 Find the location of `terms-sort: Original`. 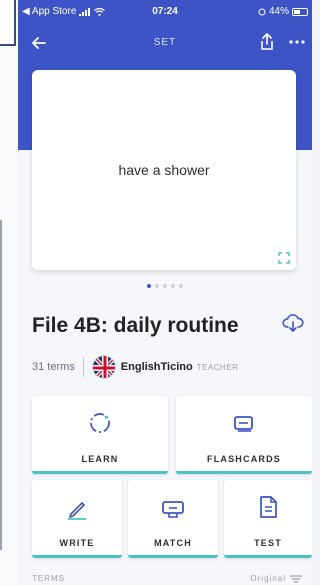

terms-sort: Original is located at coordinates (276, 578).